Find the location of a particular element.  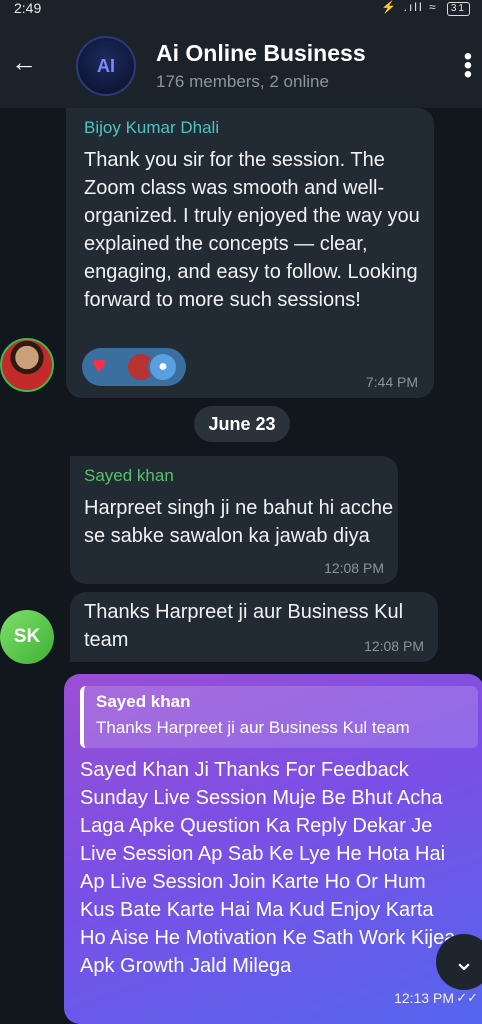

status-time: 2:49 is located at coordinates (28, 8).